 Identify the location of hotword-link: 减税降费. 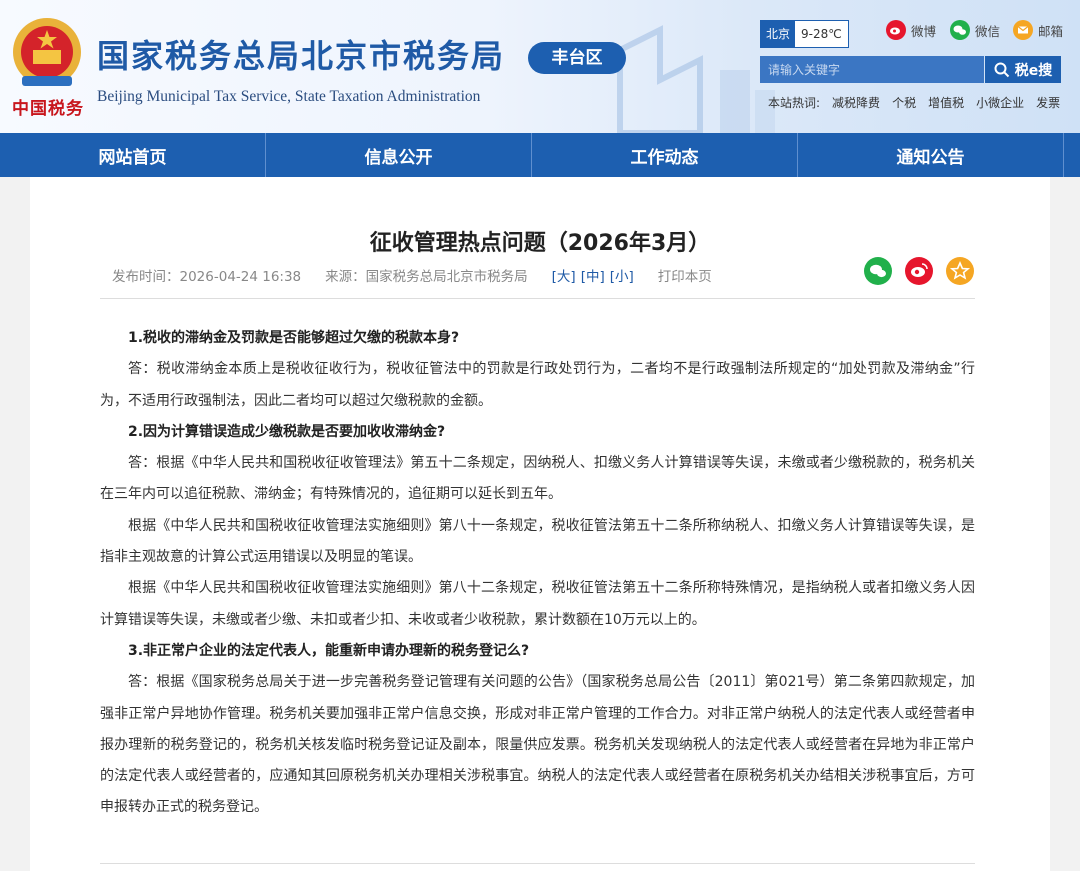
(856, 102).